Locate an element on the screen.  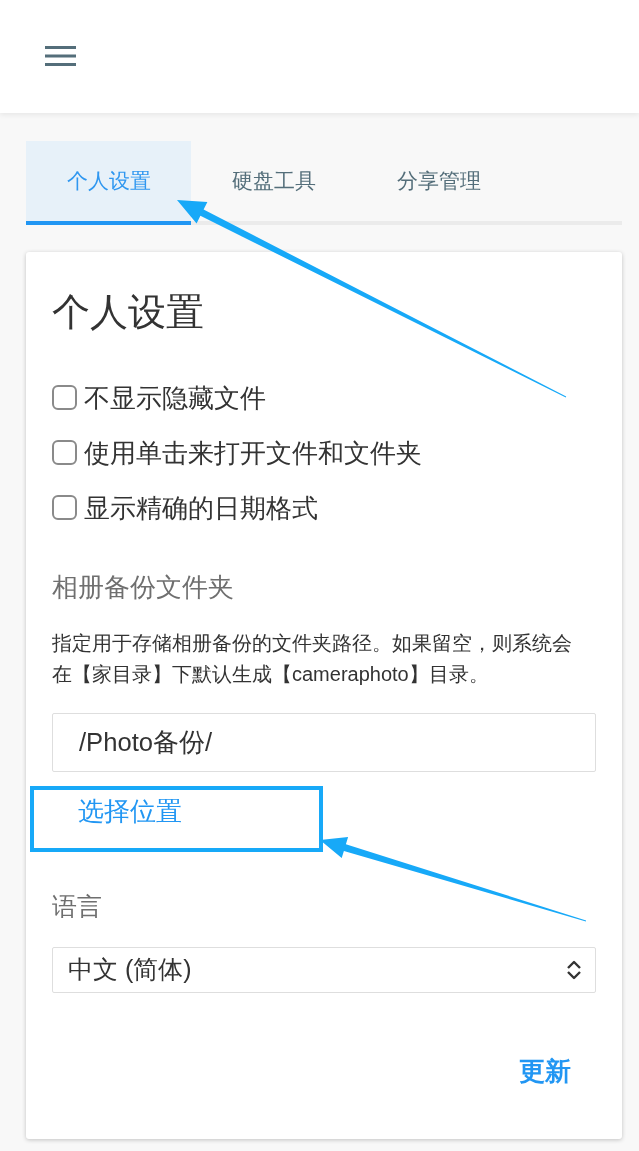
update-button: 更新 is located at coordinates (545, 1071).